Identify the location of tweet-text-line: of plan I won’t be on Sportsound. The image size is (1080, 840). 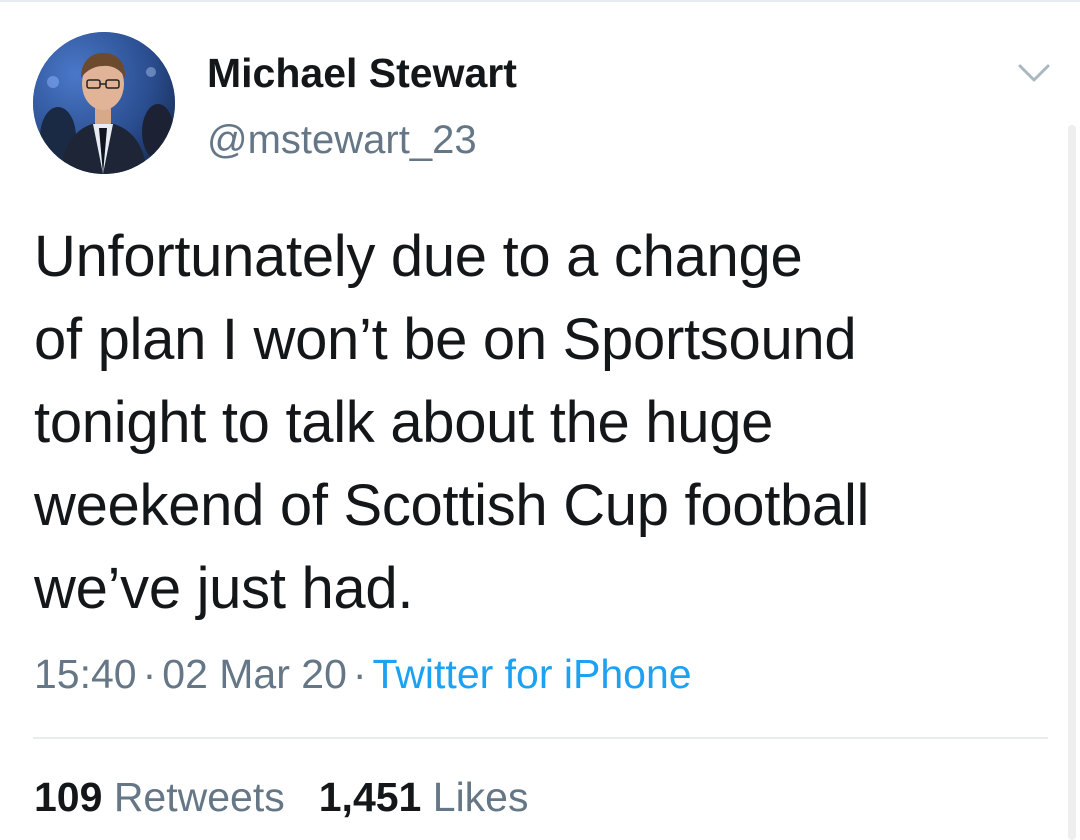
(445, 339).